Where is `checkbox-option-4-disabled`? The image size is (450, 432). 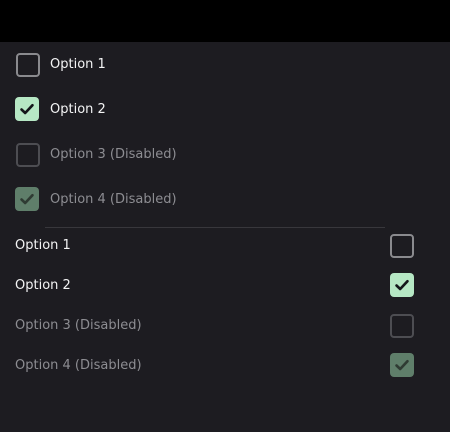 checkbox-option-4-disabled is located at coordinates (27, 199).